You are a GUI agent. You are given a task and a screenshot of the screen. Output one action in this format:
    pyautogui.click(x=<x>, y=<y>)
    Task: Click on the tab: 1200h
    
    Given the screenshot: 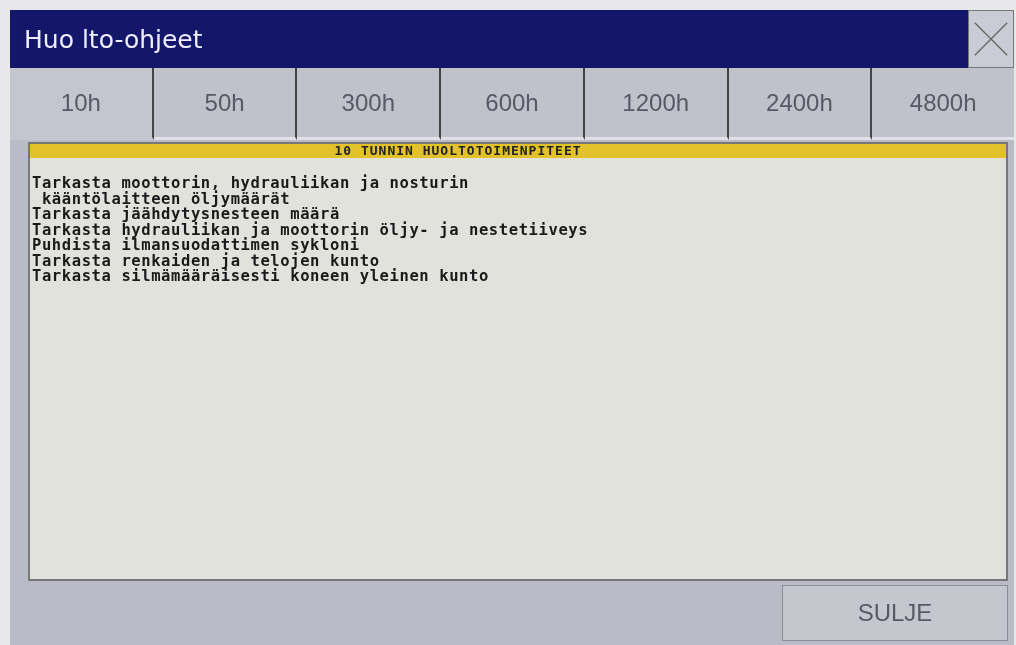 What is the action you would take?
    pyautogui.click(x=656, y=104)
    